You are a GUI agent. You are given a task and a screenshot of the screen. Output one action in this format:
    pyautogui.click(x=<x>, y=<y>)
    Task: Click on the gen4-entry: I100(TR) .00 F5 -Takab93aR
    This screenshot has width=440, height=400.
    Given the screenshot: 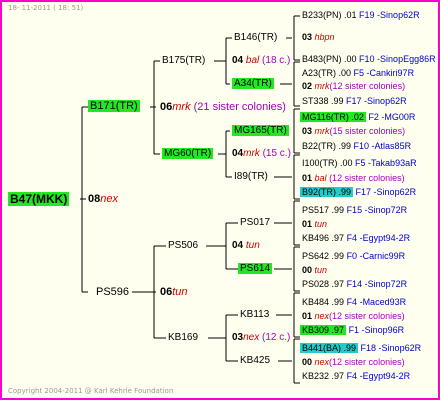 What is the action you would take?
    pyautogui.click(x=359, y=163)
    